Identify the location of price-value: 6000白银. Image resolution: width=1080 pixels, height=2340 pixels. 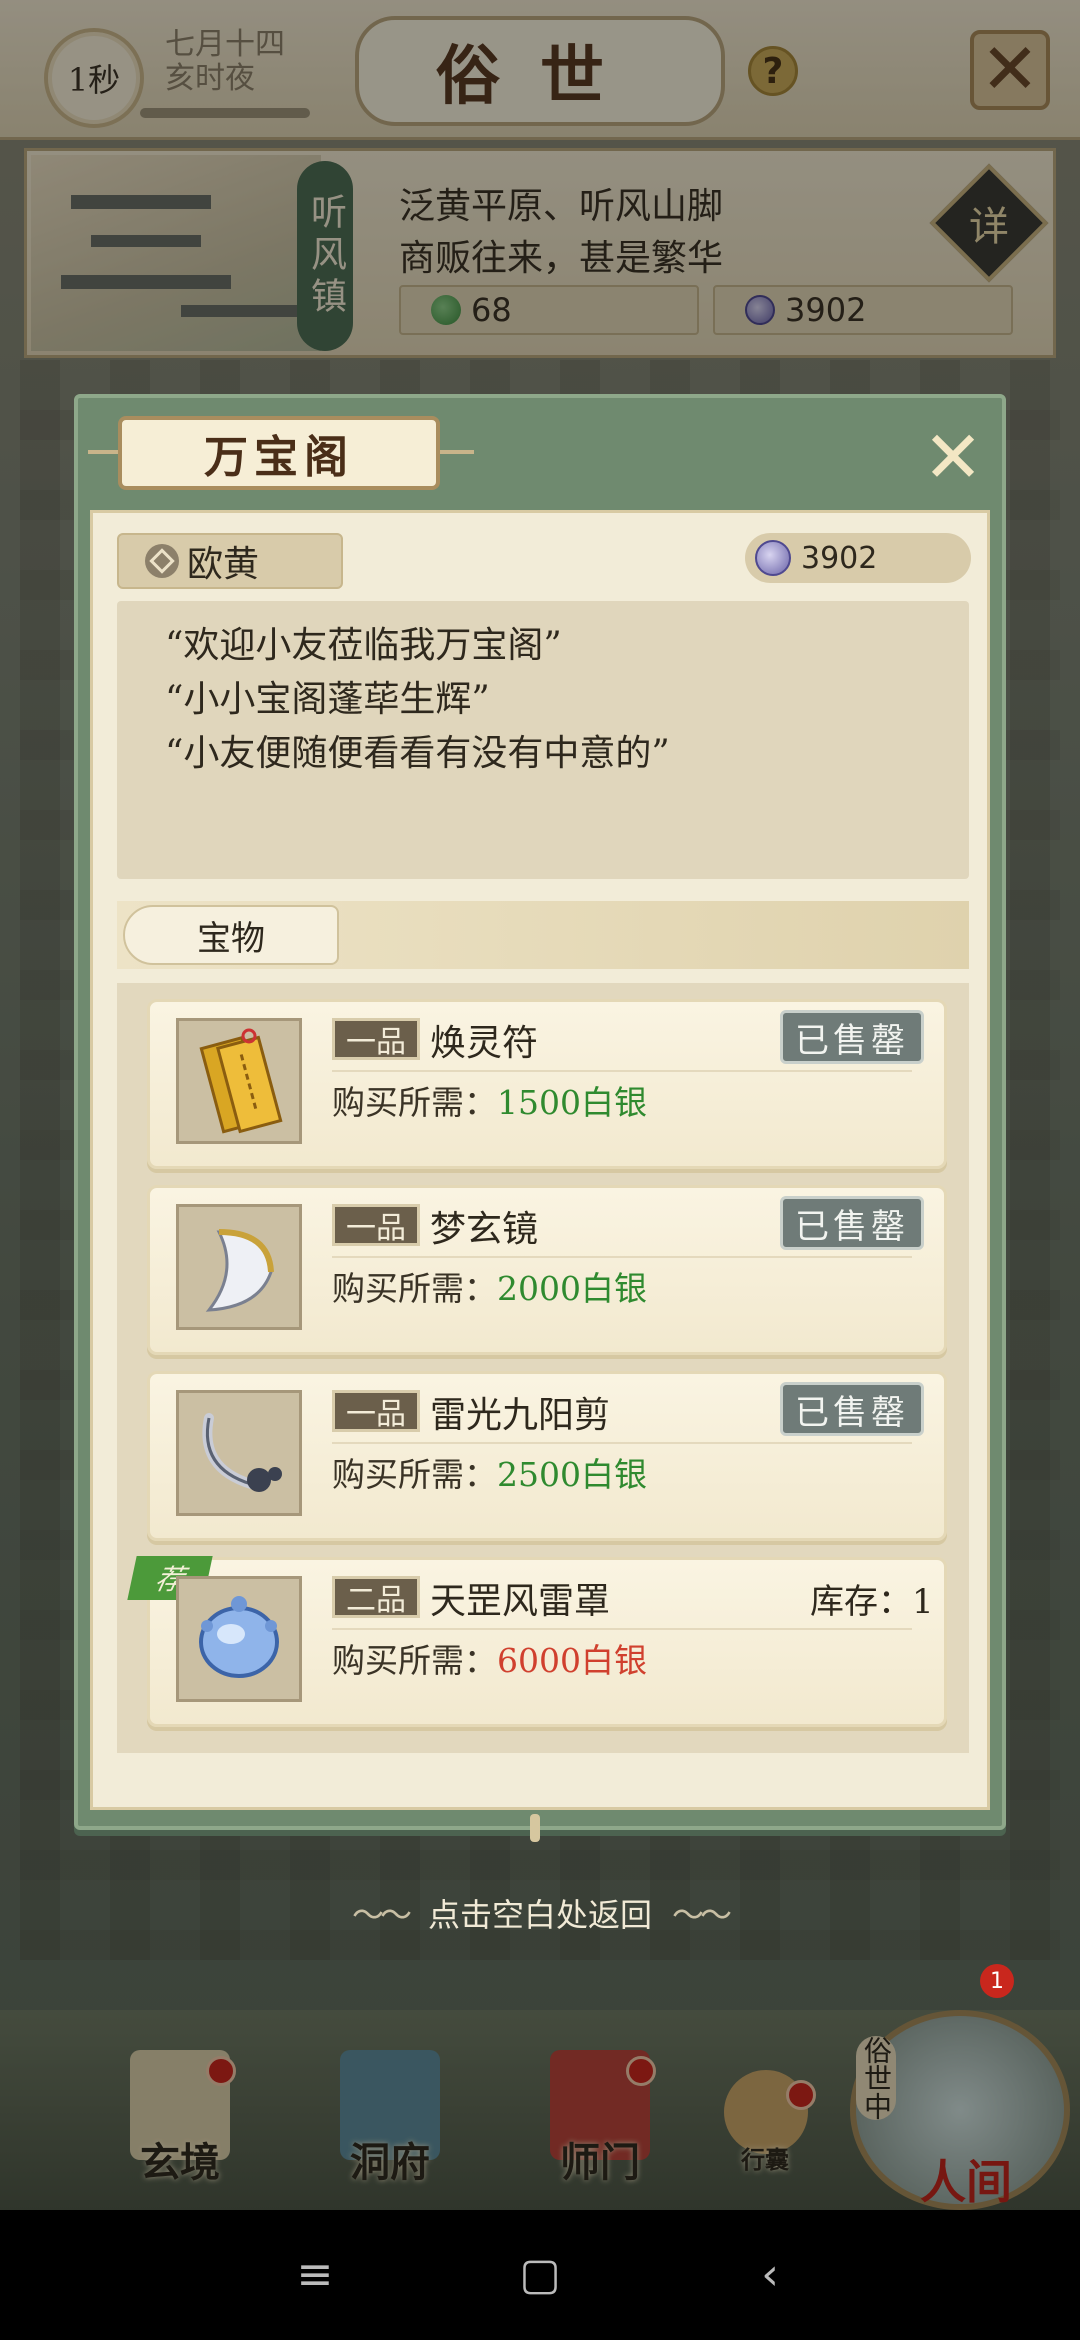
(572, 1660).